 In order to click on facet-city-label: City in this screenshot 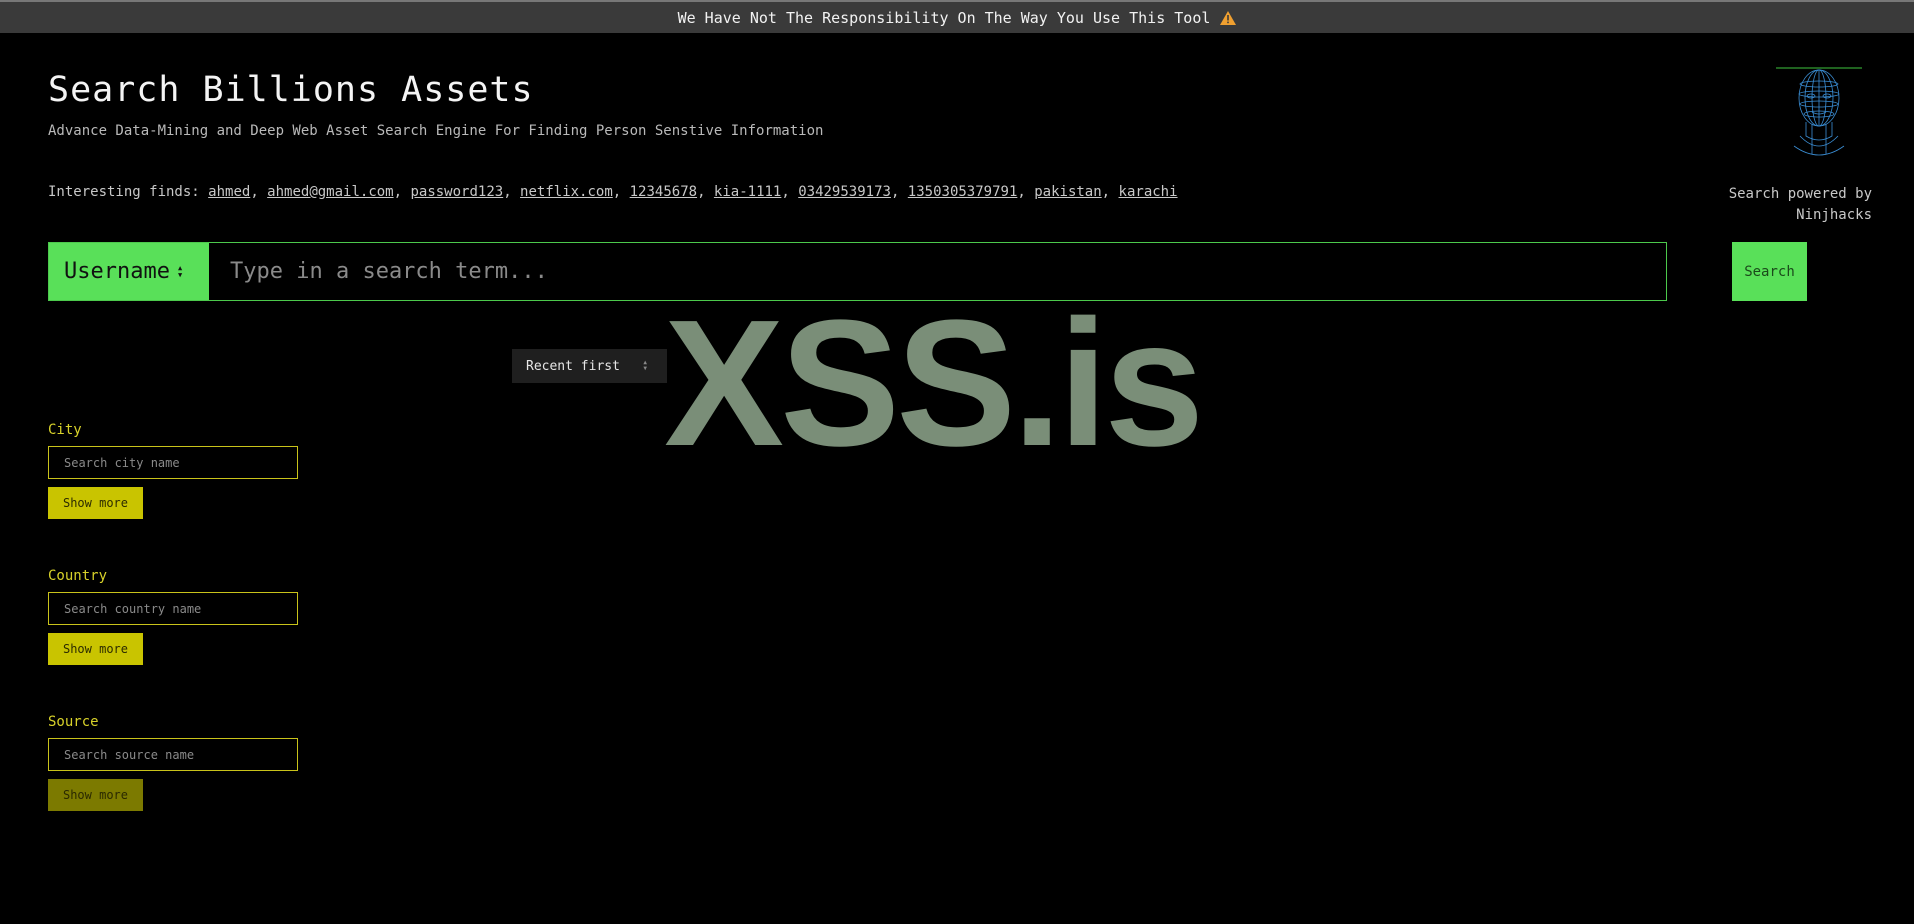, I will do `click(65, 430)`.